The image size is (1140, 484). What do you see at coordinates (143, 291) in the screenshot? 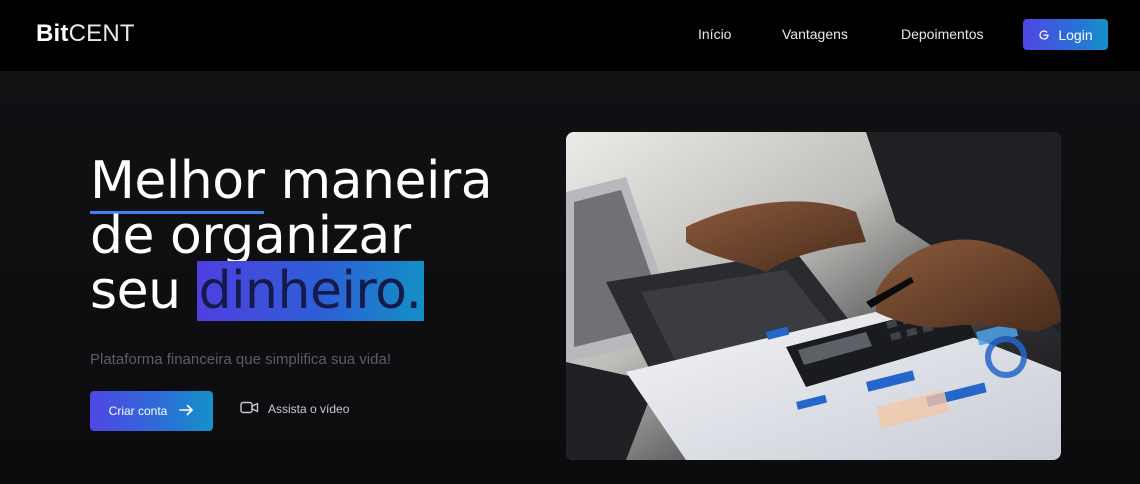
I see `headline-line-3-plain: seu` at bounding box center [143, 291].